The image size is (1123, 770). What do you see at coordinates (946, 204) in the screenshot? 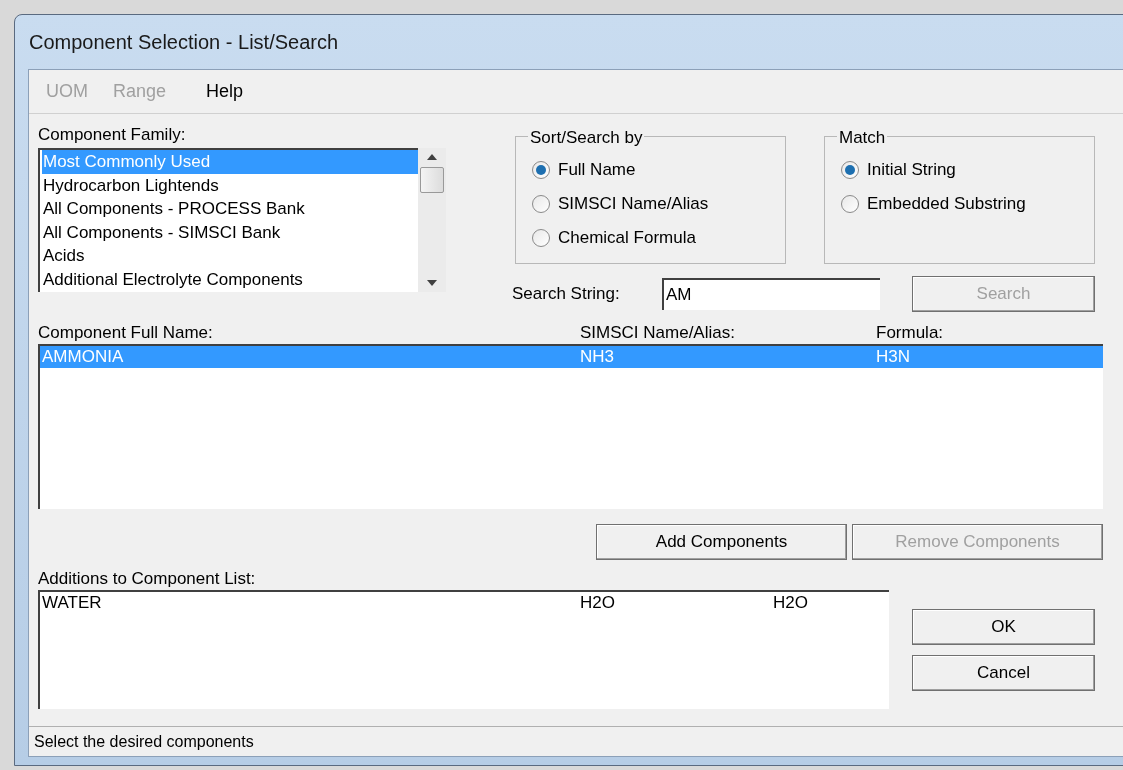
I see `radio-label: Embedded Substring` at bounding box center [946, 204].